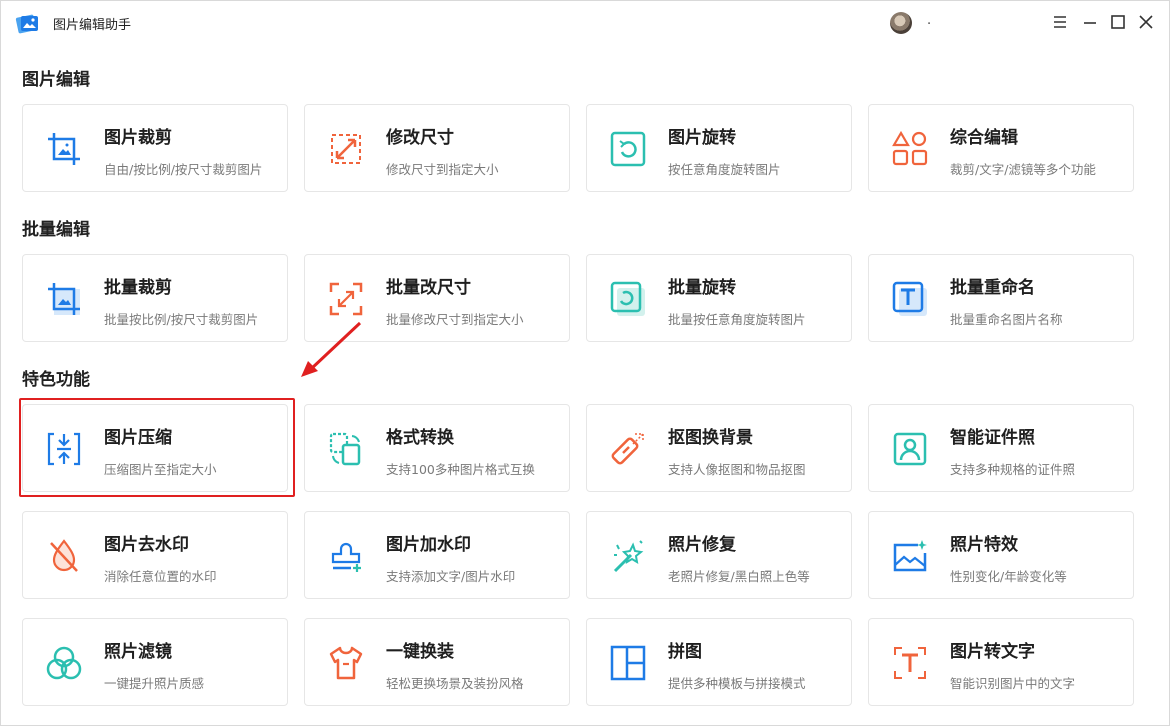 This screenshot has width=1170, height=726. I want to click on card-title: 图片去水印, so click(146, 545).